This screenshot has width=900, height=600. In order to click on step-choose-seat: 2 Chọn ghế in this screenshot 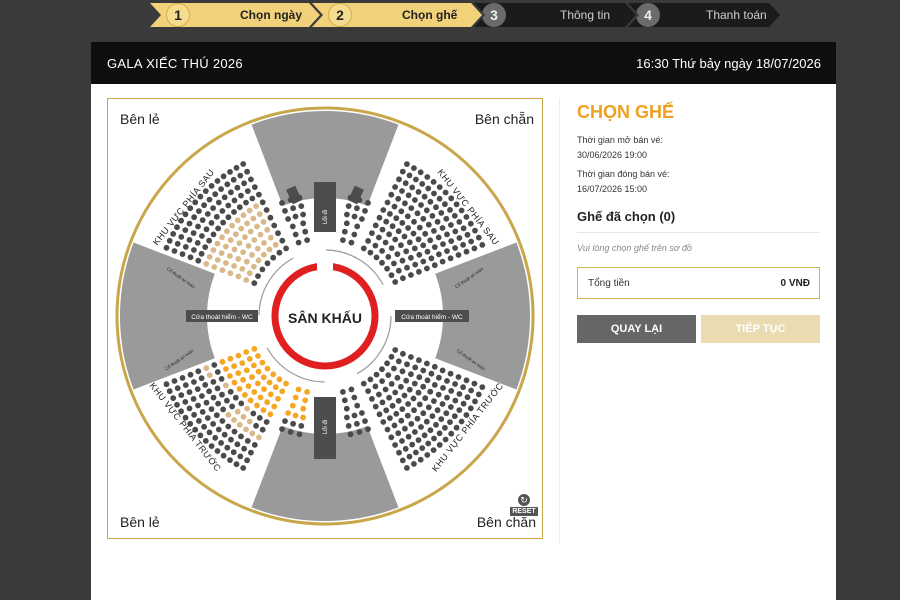, I will do `click(397, 15)`.